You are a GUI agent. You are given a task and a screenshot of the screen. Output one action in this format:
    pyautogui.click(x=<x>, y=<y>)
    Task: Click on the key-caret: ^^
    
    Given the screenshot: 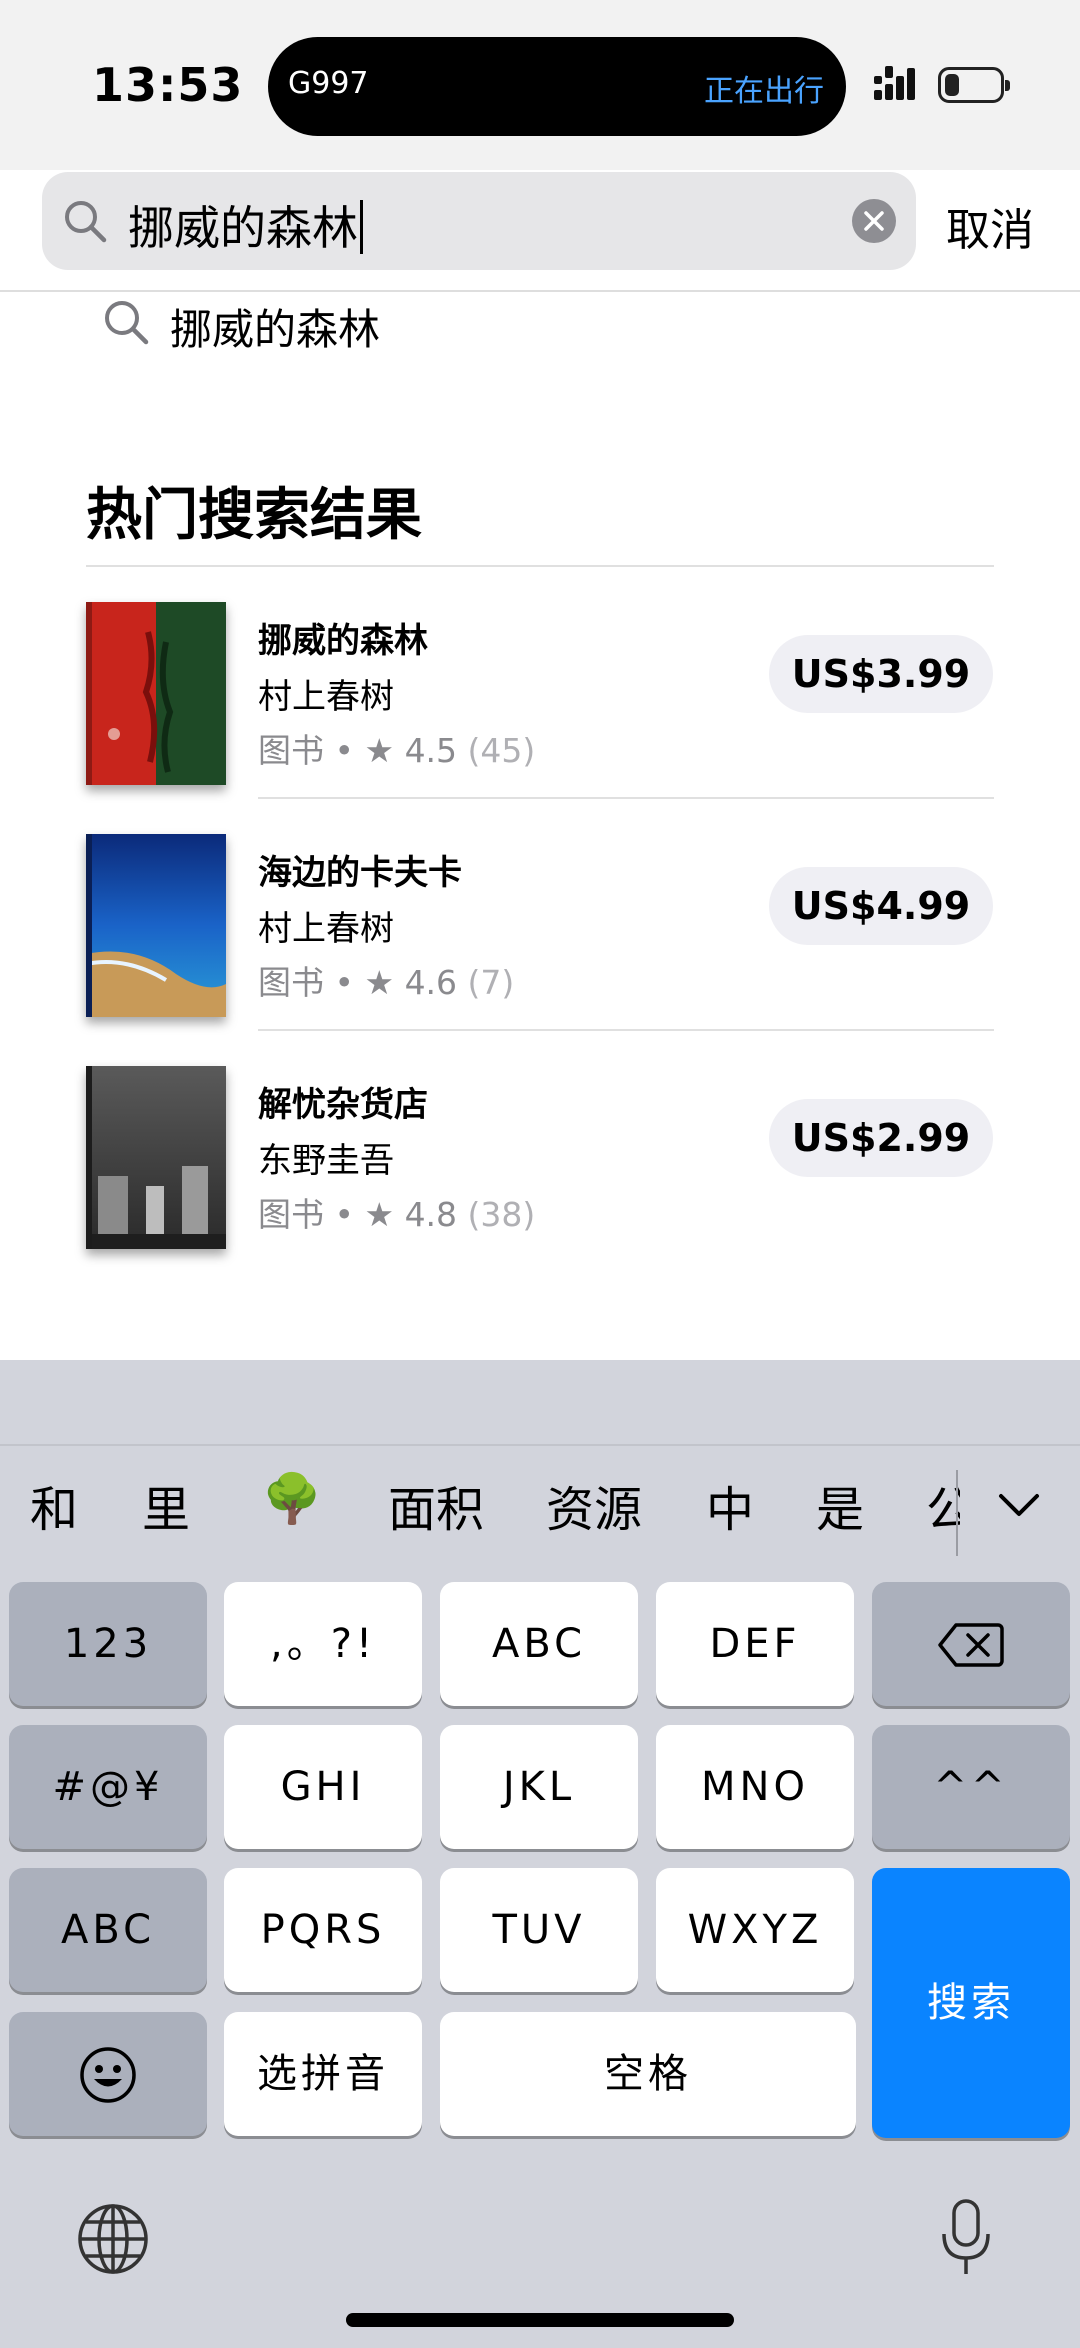 What is the action you would take?
    pyautogui.click(x=971, y=1787)
    